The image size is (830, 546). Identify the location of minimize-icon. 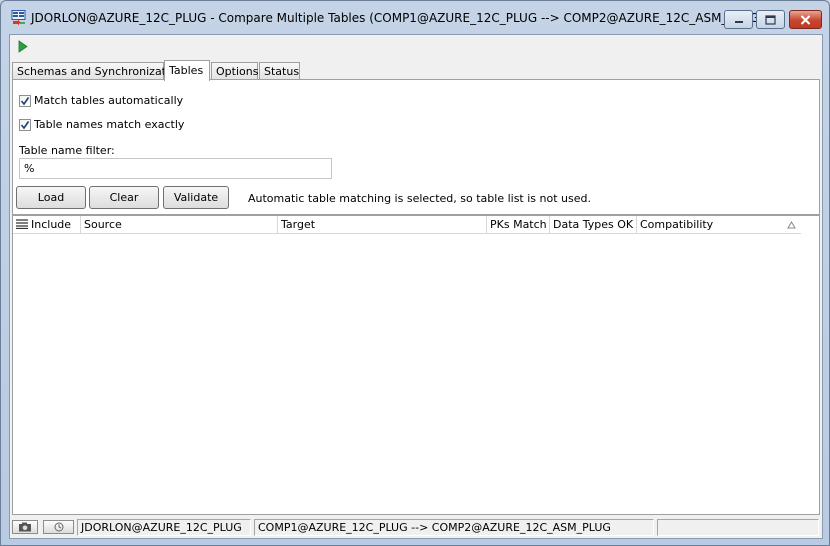
(738, 19).